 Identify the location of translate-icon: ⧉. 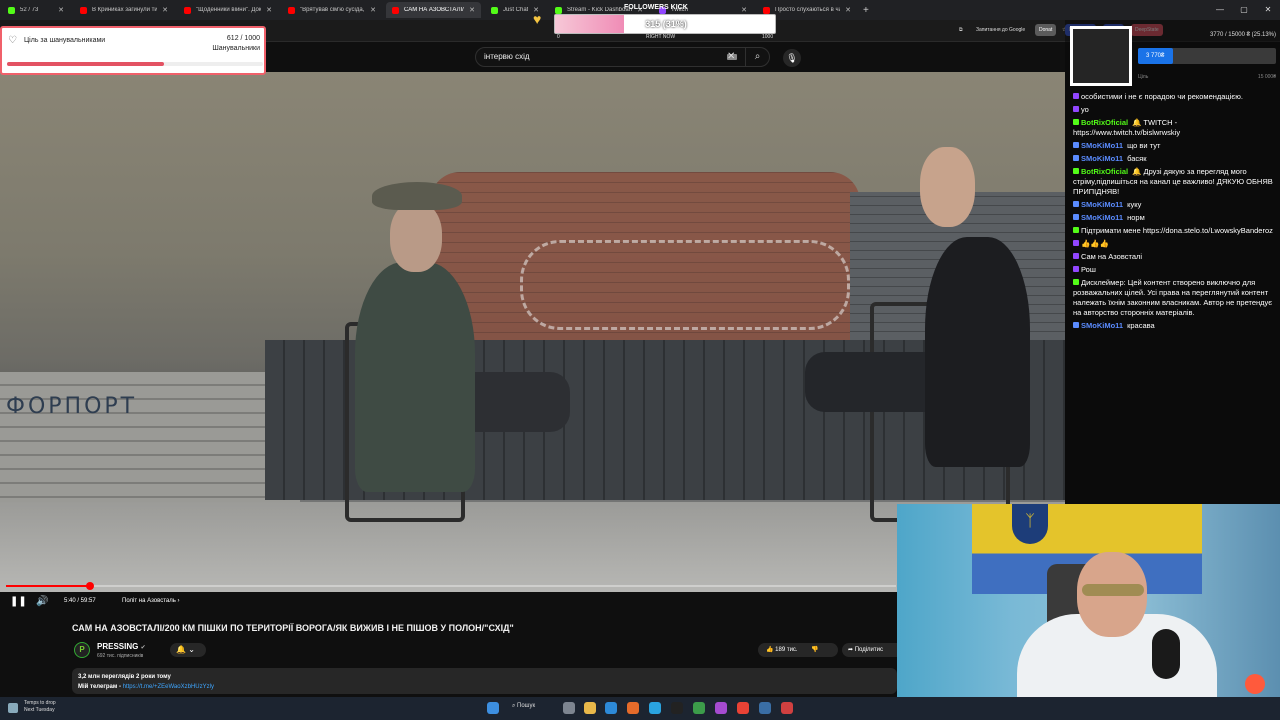
(961, 30).